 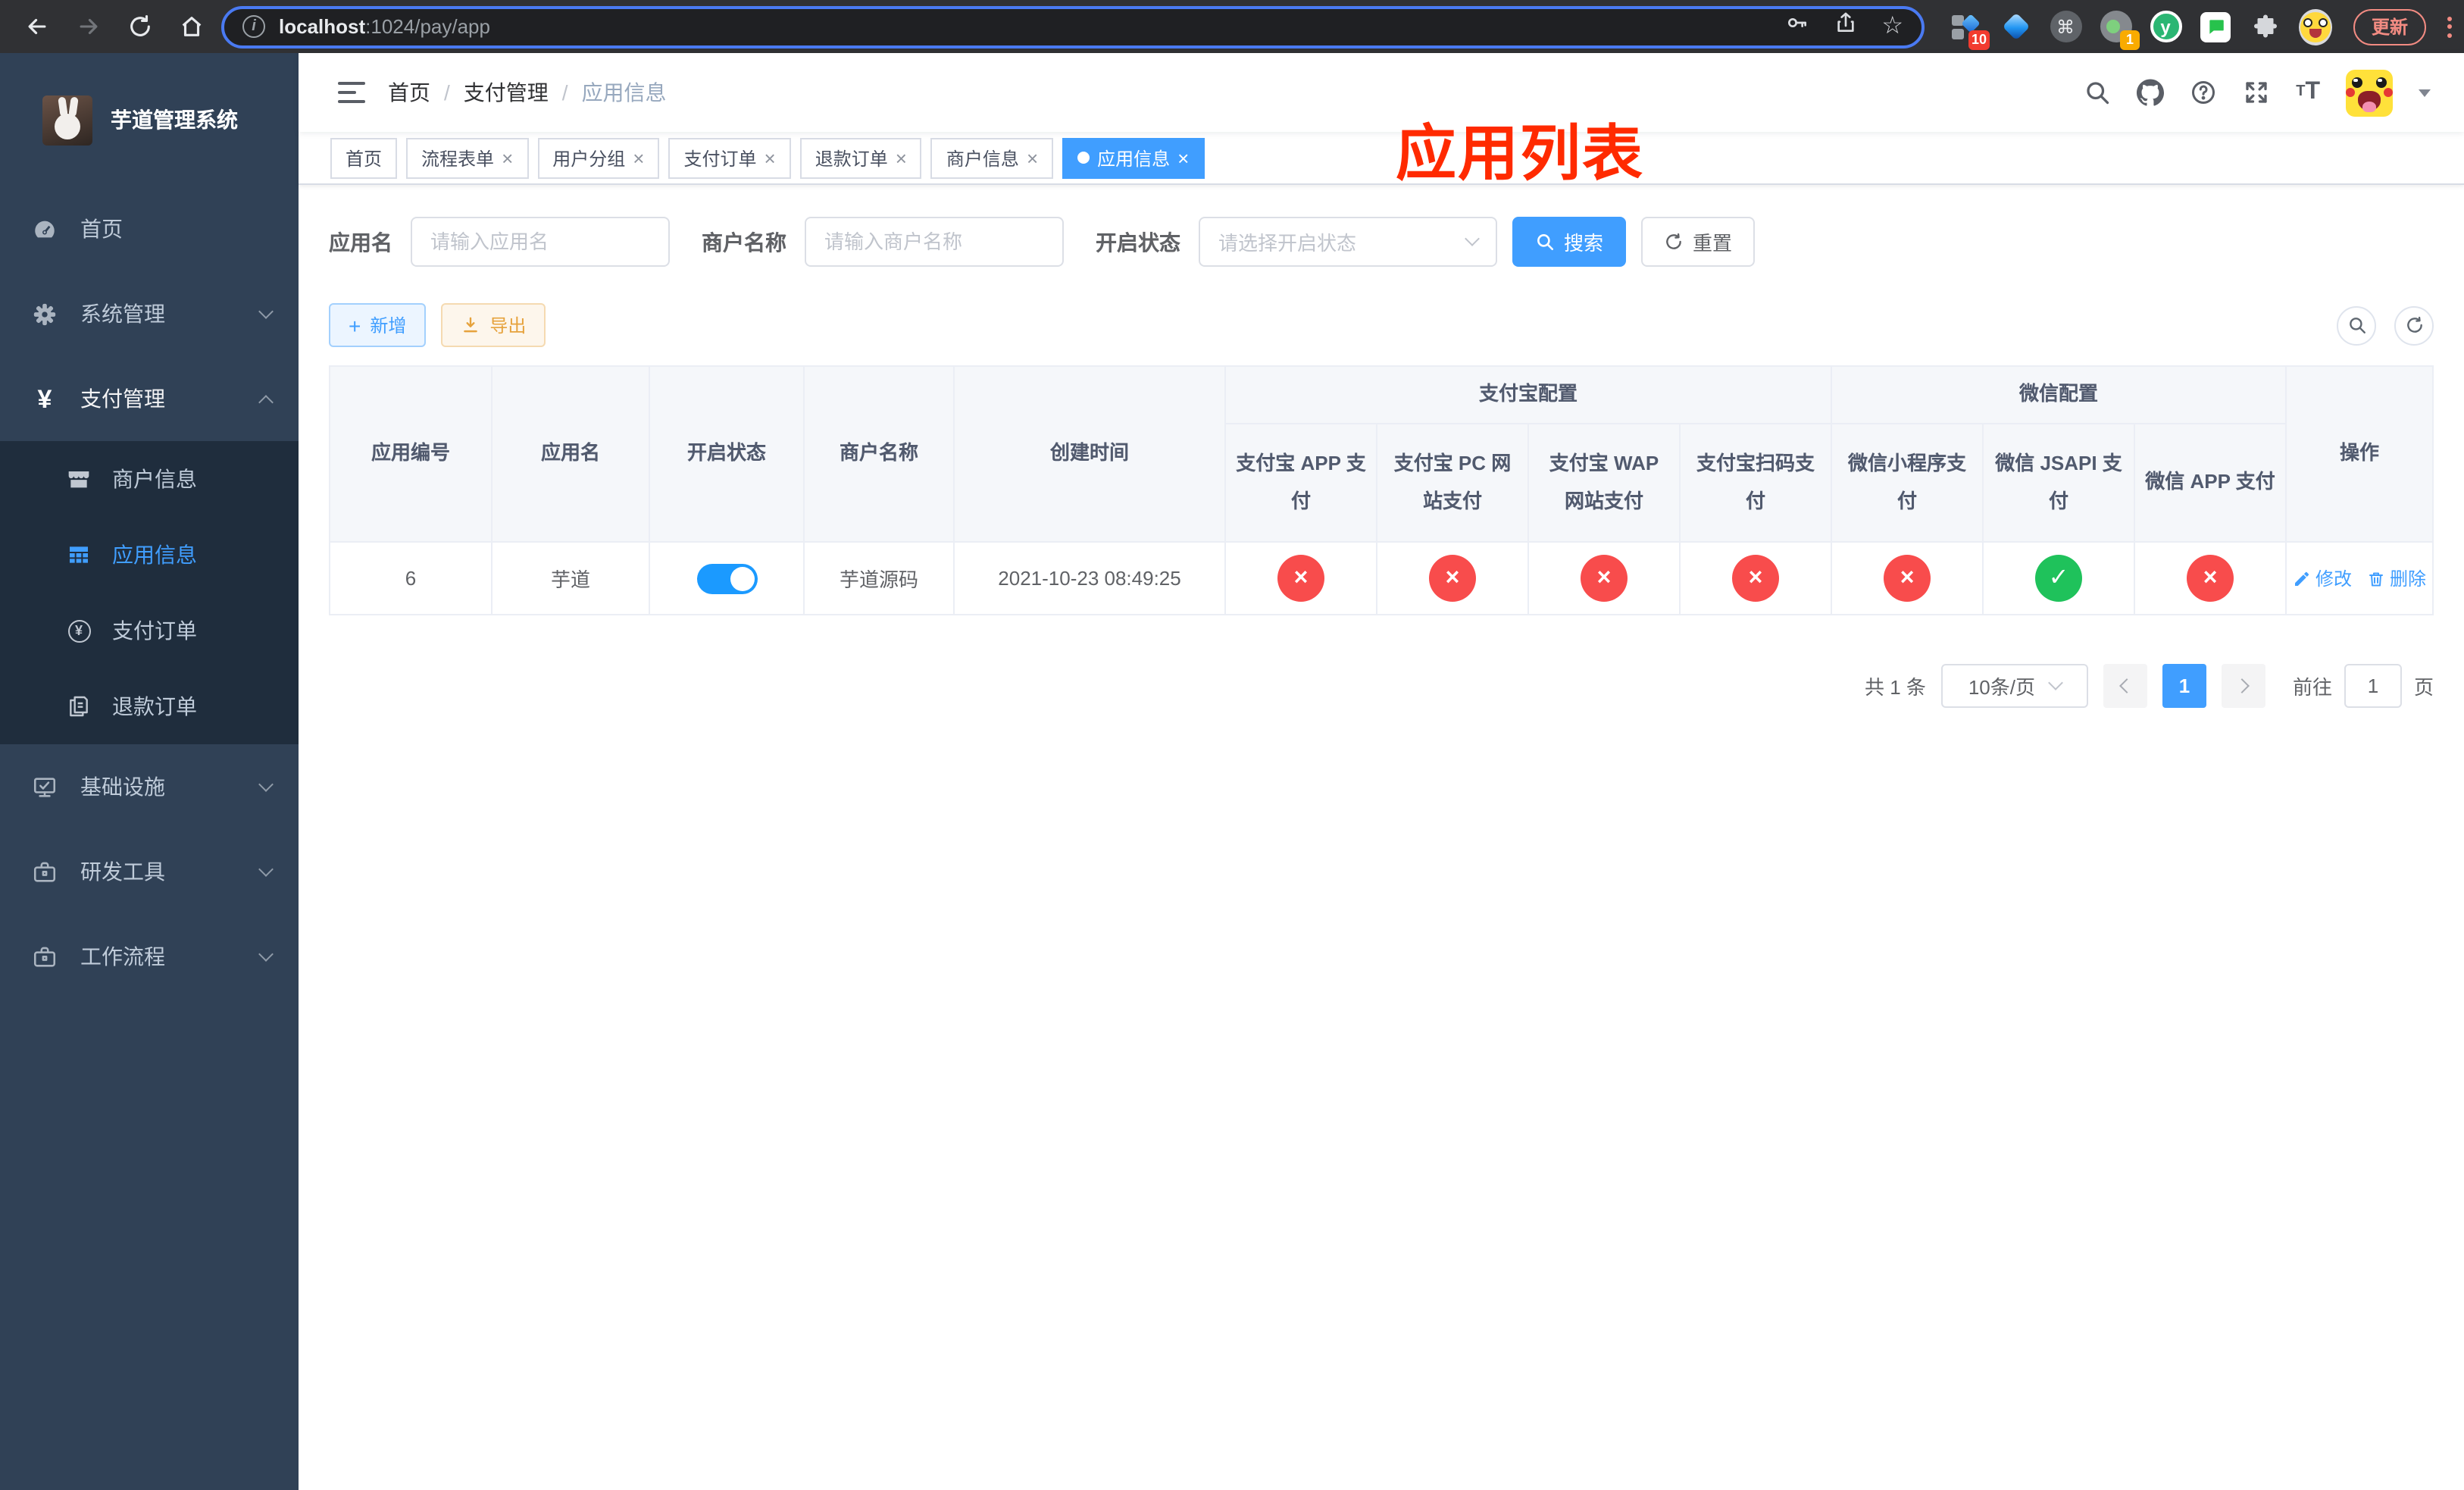 What do you see at coordinates (2396, 578) in the screenshot?
I see `delete-button: 删除` at bounding box center [2396, 578].